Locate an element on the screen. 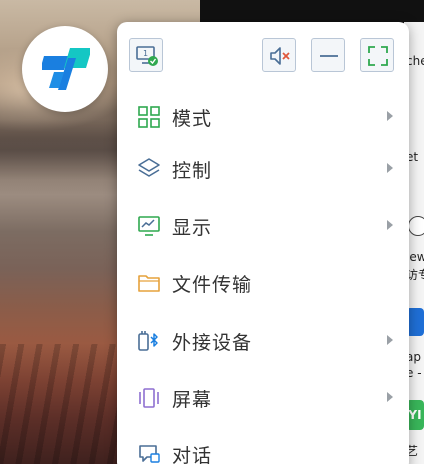 This screenshot has height=464, width=424. screen-number: 1 is located at coordinates (145, 53).